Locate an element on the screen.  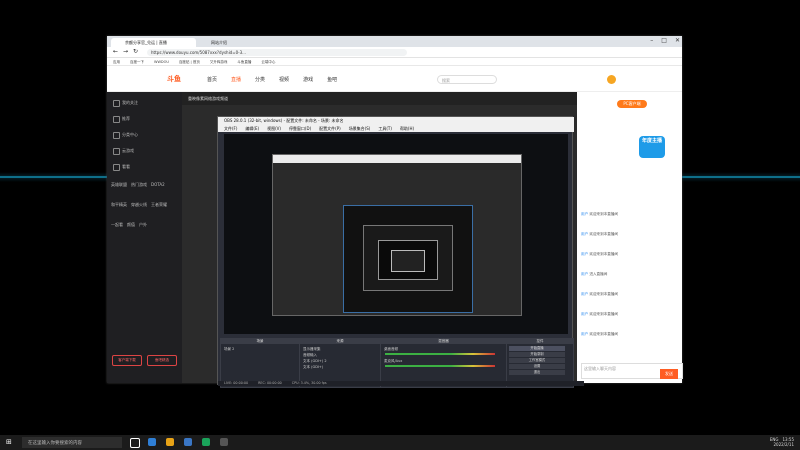
nav-item: 游戏 is located at coordinates (308, 79).